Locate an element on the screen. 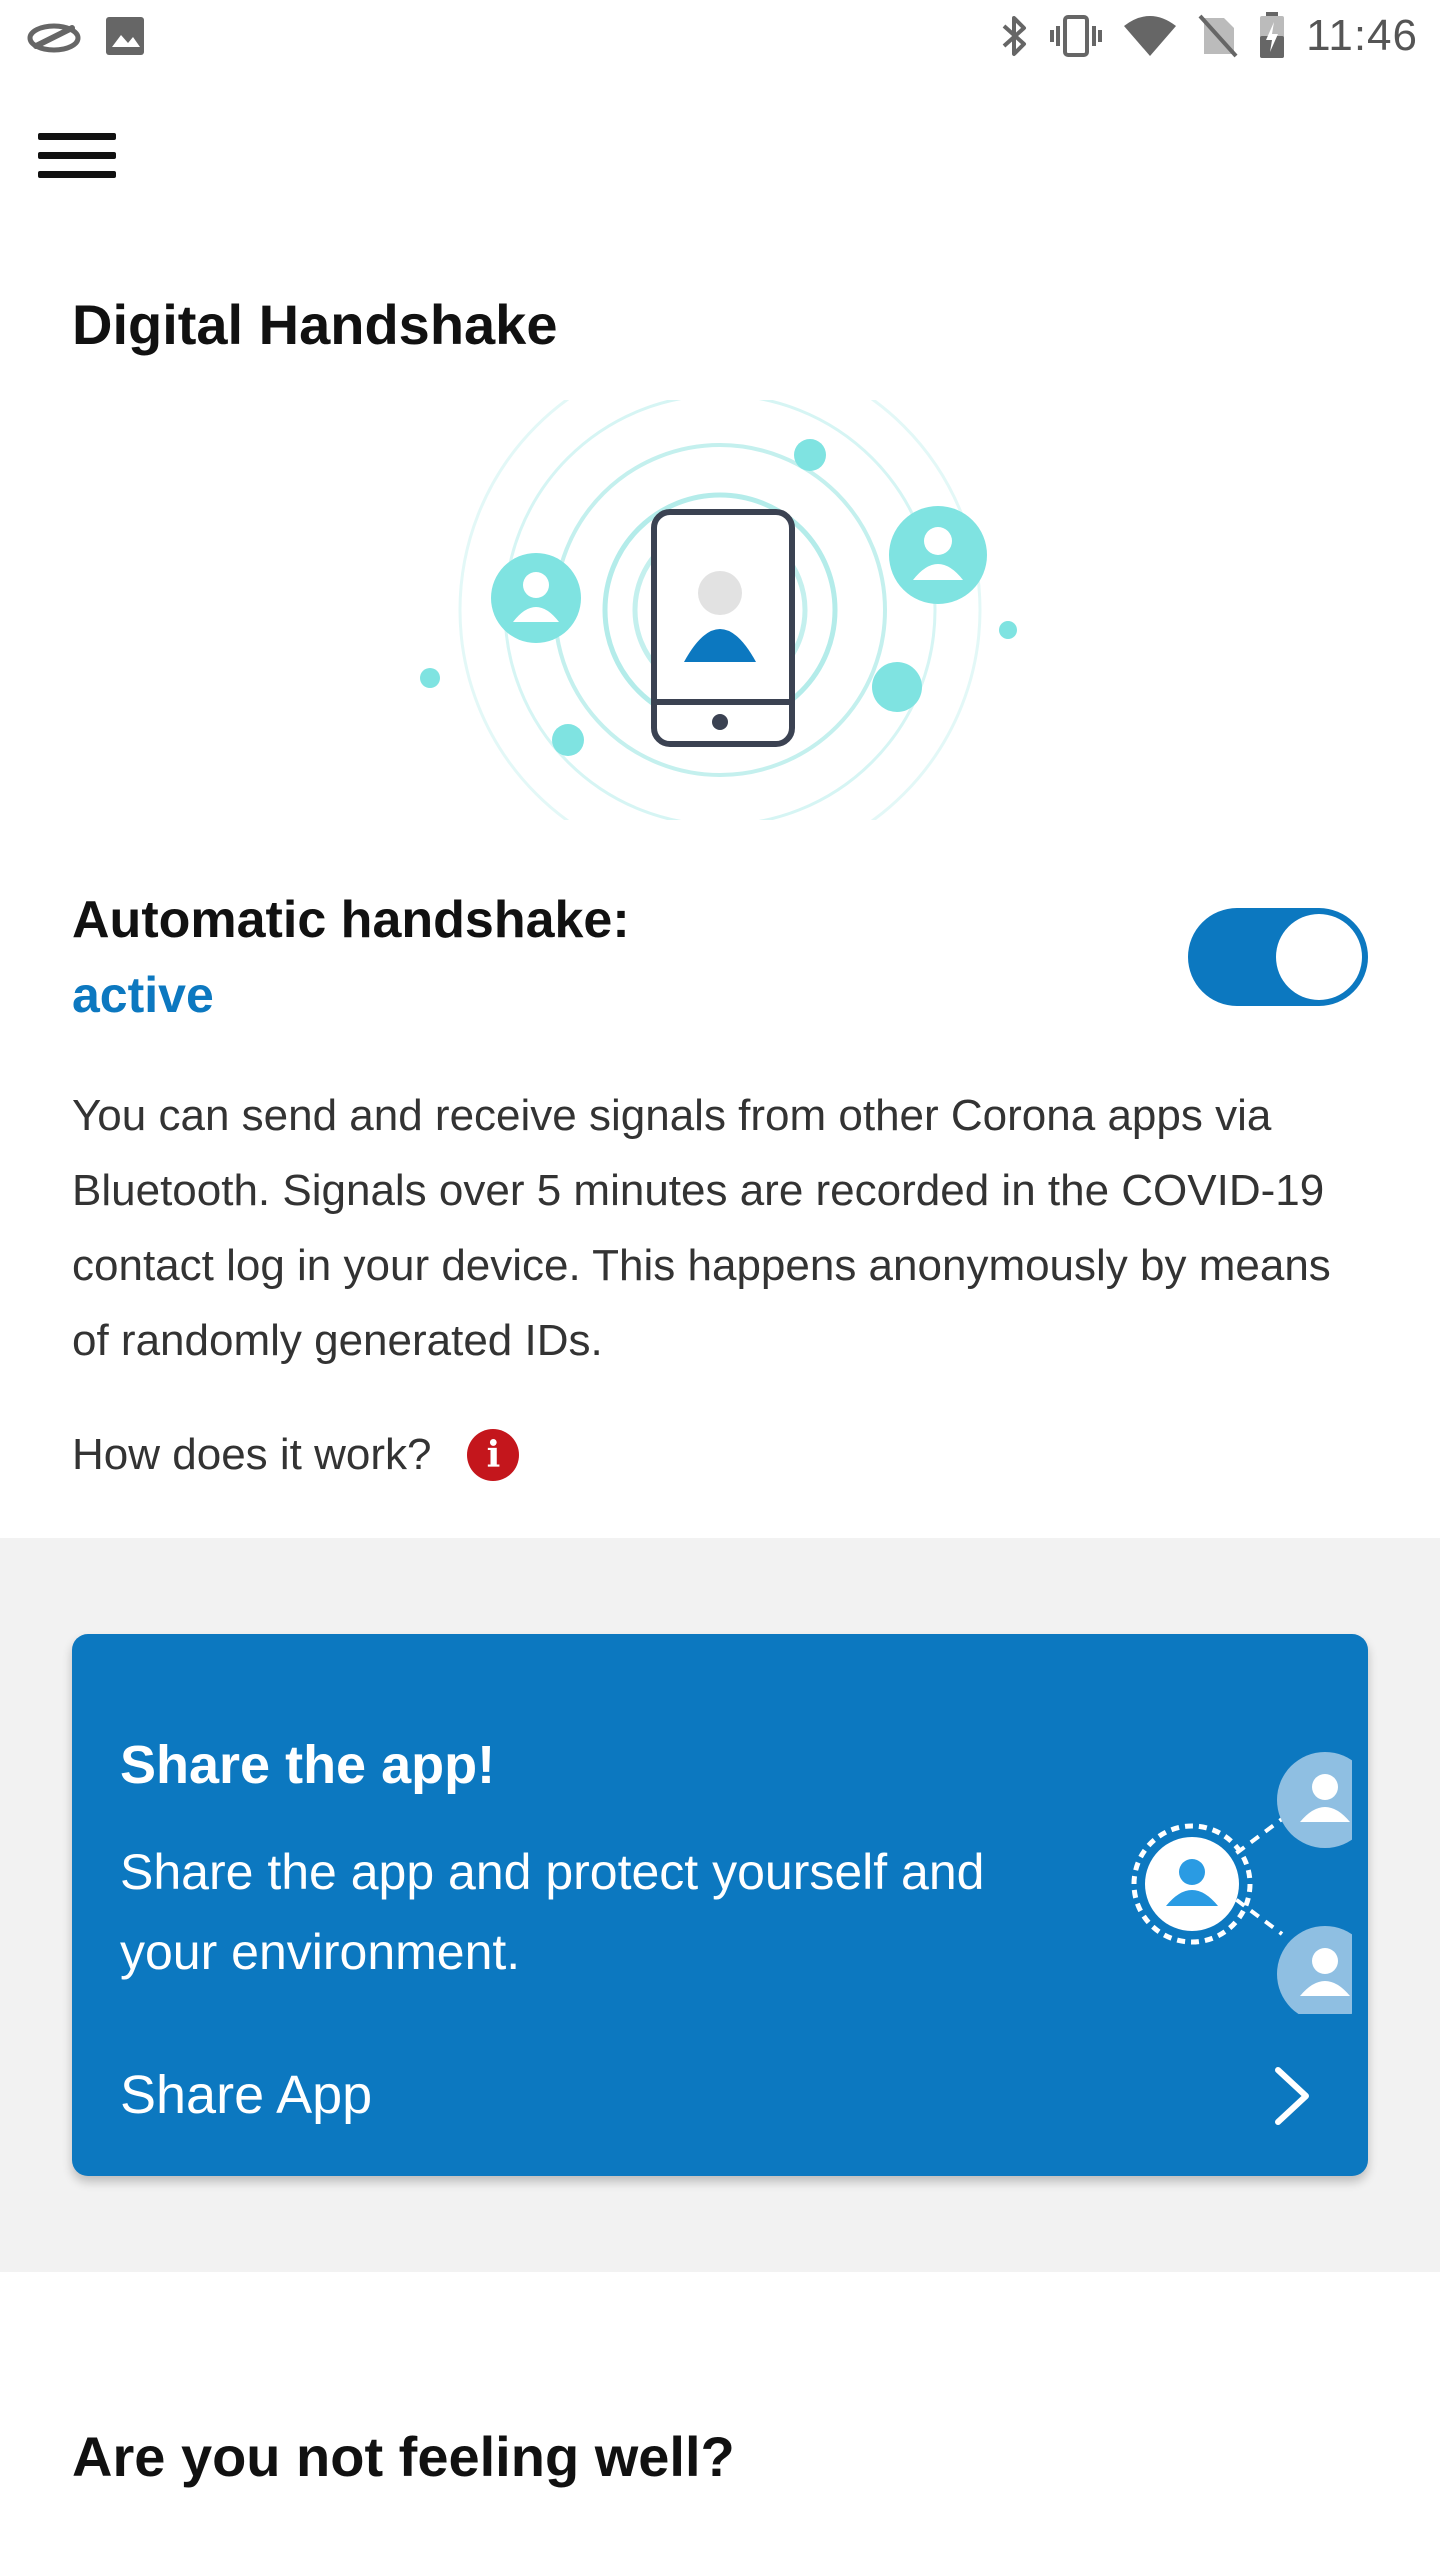  share-card-title: Share the app! is located at coordinates (308, 1765).